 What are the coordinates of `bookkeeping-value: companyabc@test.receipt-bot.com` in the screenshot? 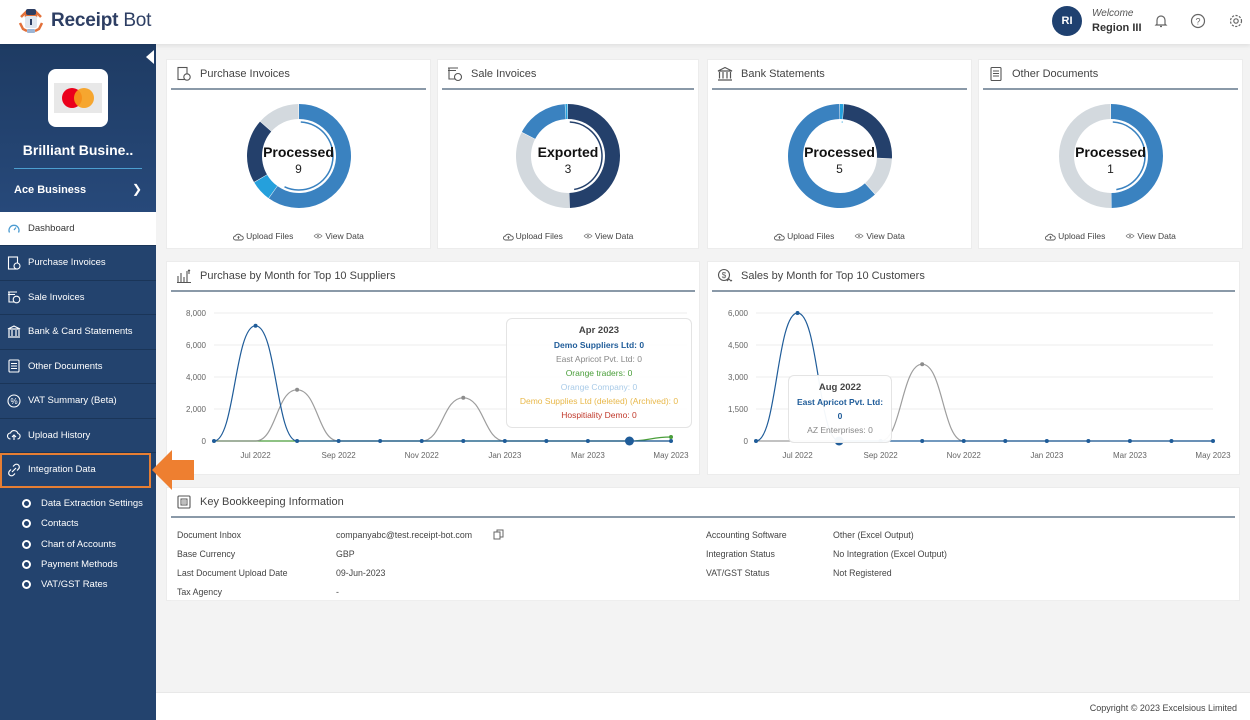 It's located at (404, 535).